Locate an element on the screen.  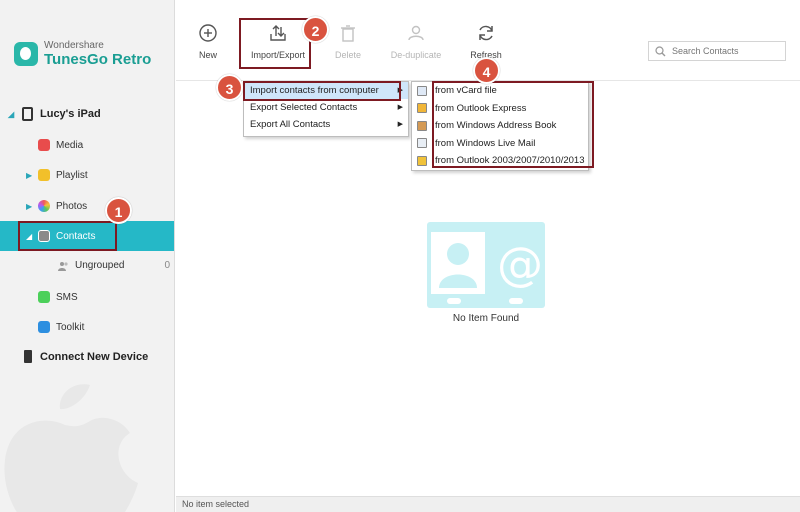
search-input is located at coordinates (722, 51).